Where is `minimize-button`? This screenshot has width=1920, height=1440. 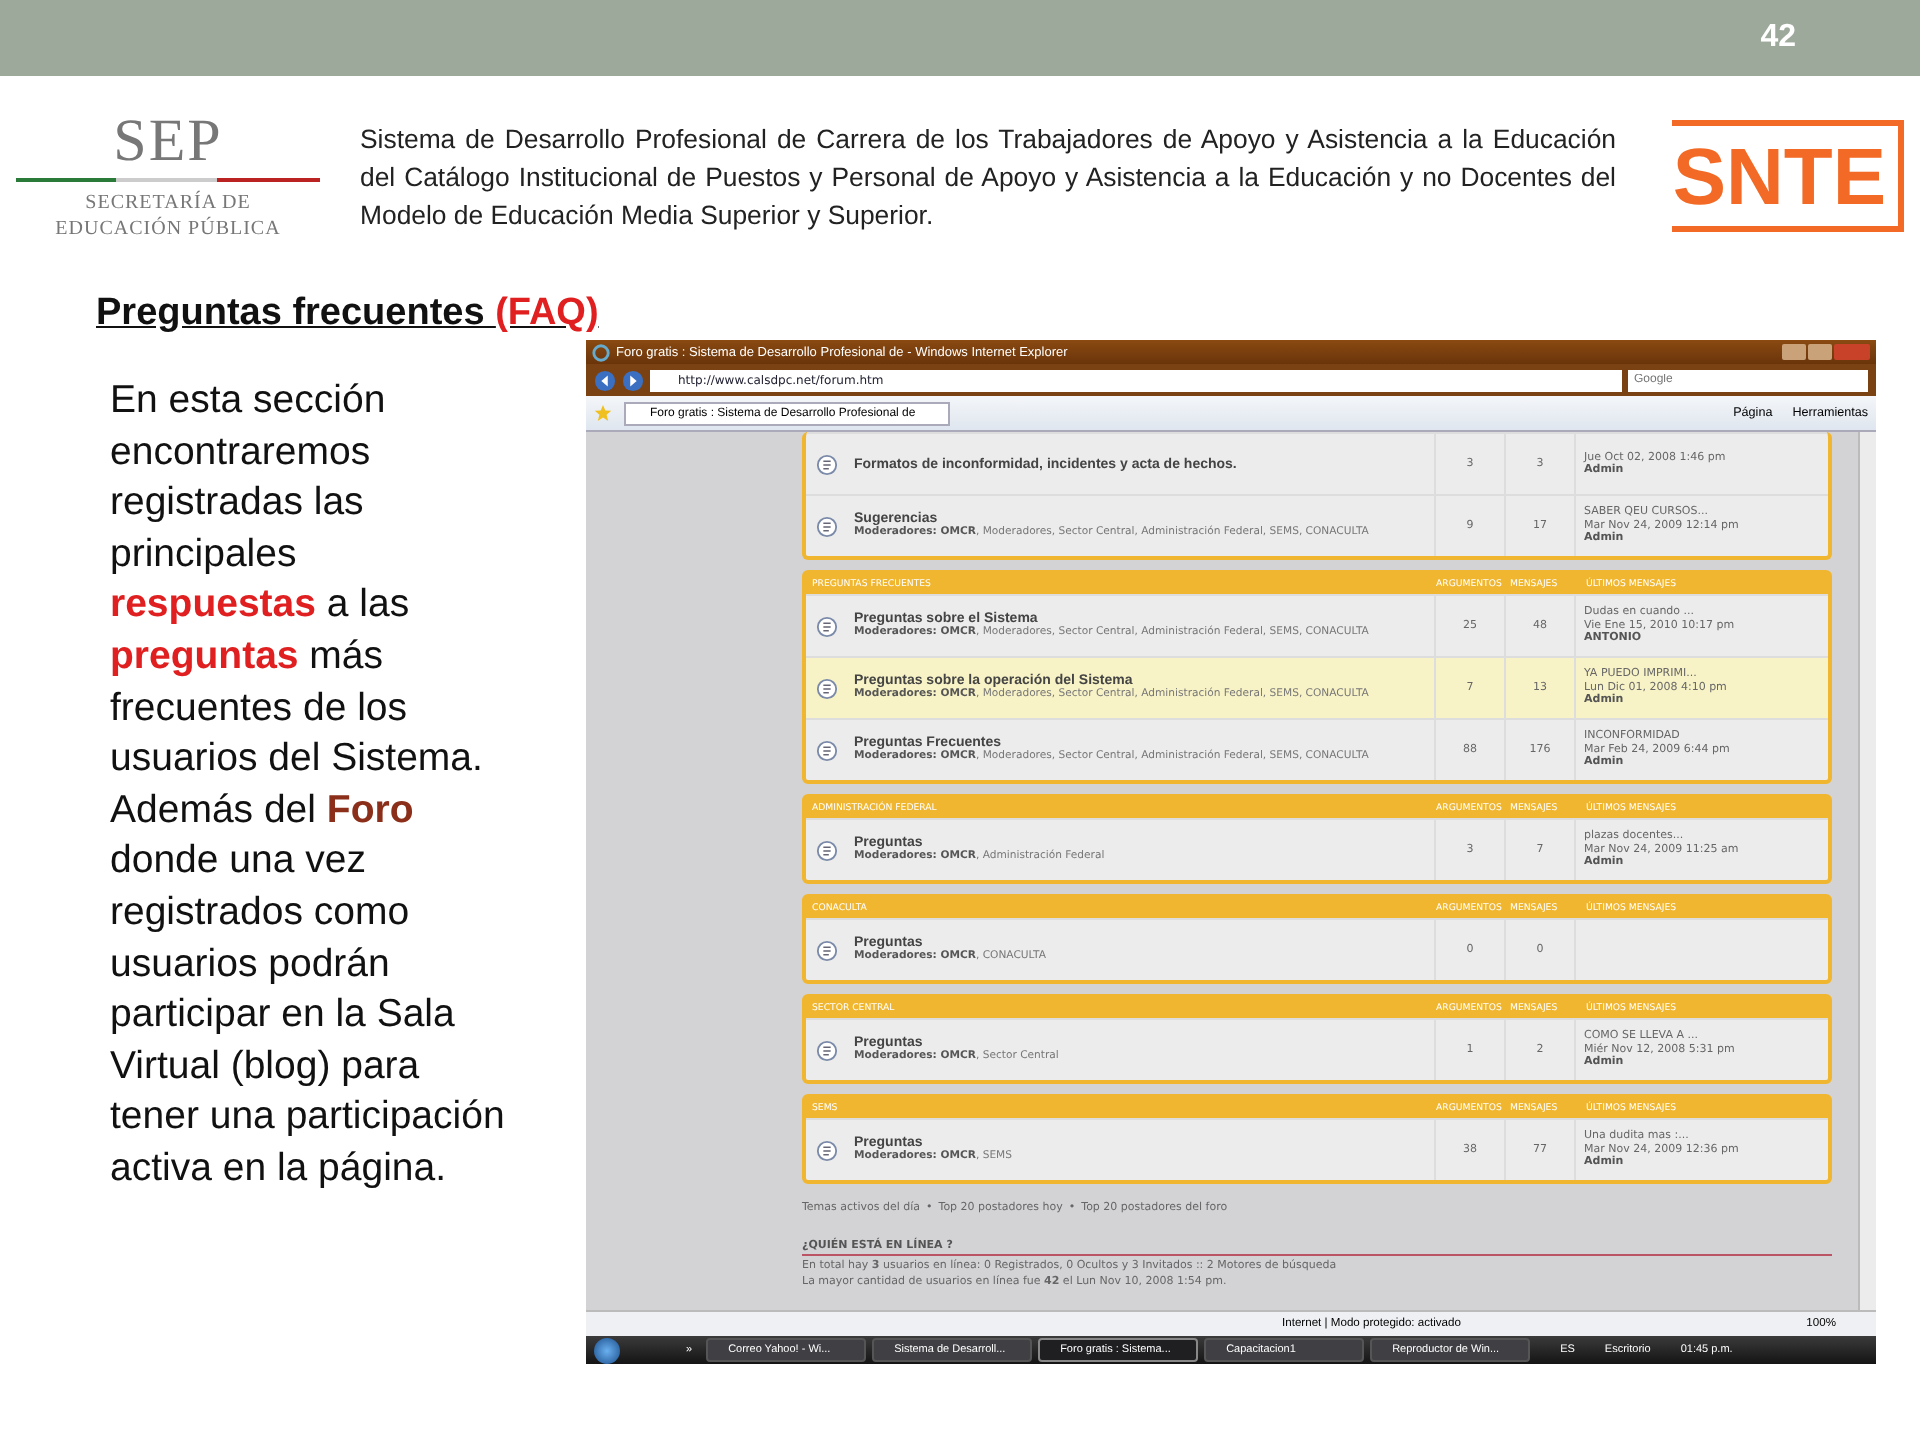
minimize-button is located at coordinates (1794, 352).